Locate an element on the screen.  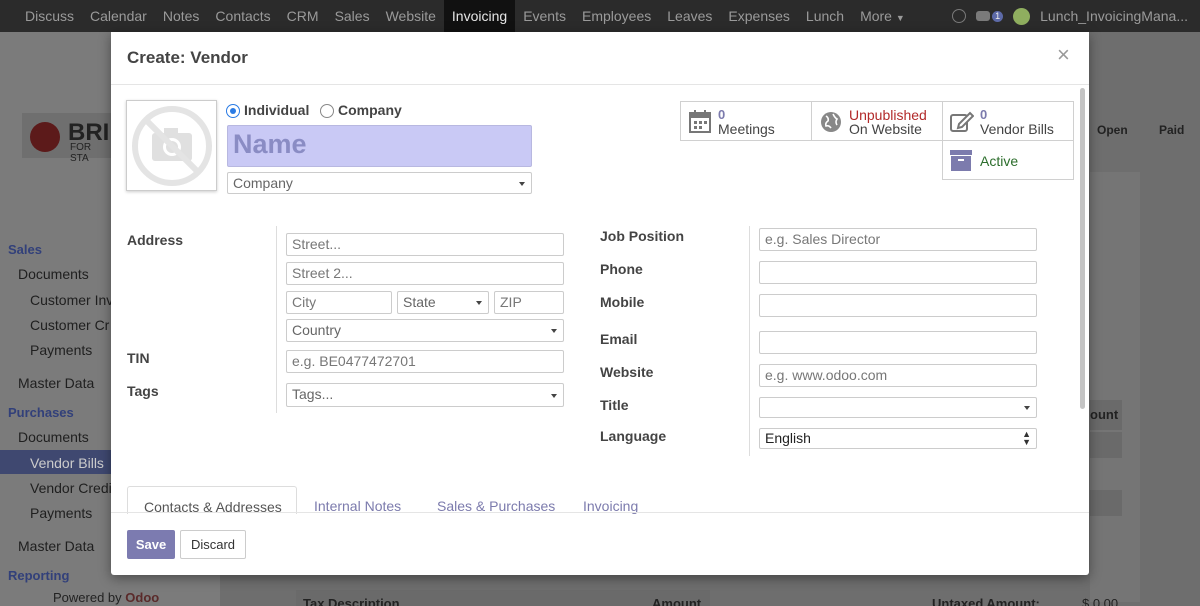
no-photo-icon is located at coordinates (172, 146).